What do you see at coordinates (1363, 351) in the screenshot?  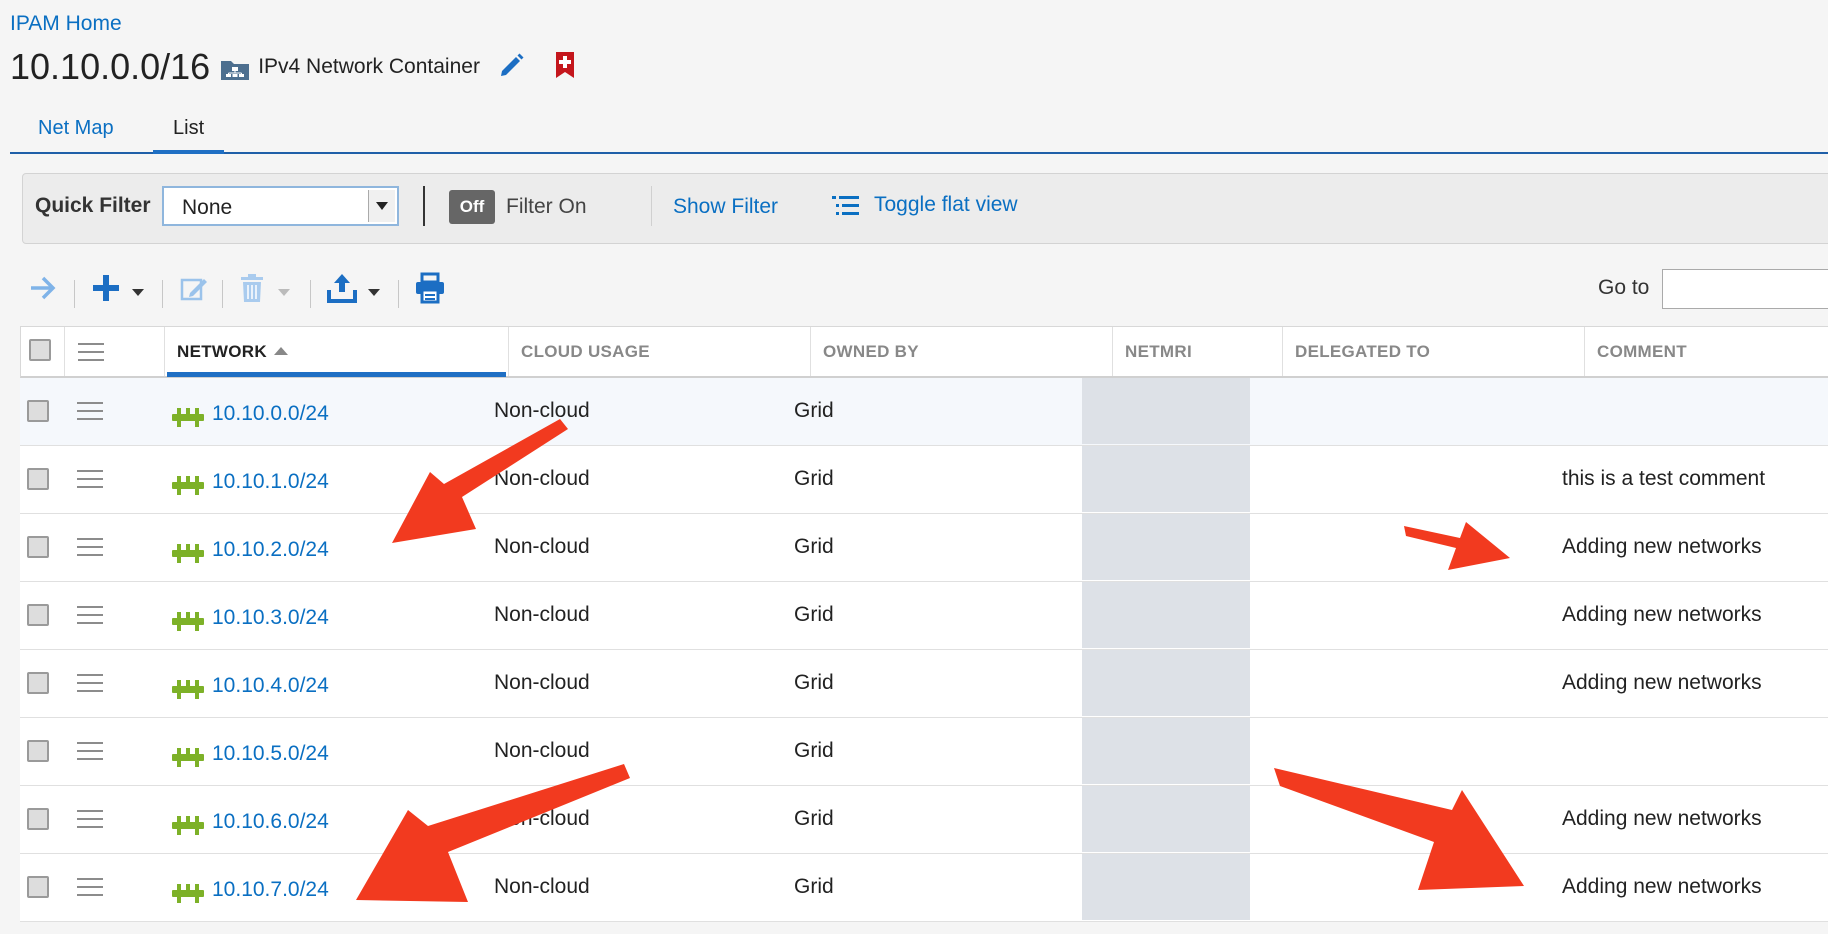 I see `column-header-delegated-to-label: DELEGATED TO` at bounding box center [1363, 351].